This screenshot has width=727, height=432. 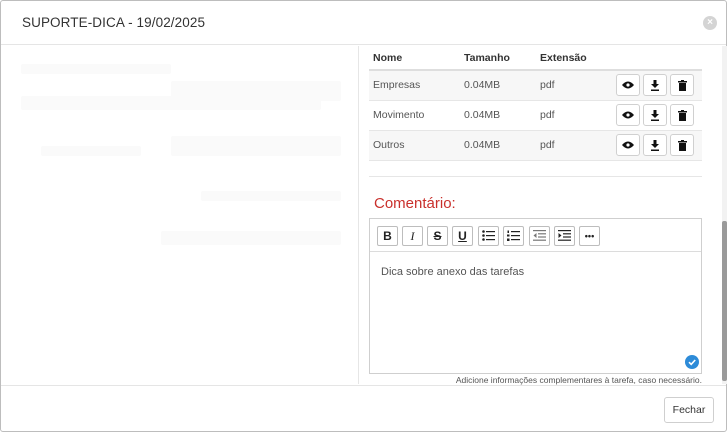 I want to click on column-header: Nome, so click(x=414, y=58).